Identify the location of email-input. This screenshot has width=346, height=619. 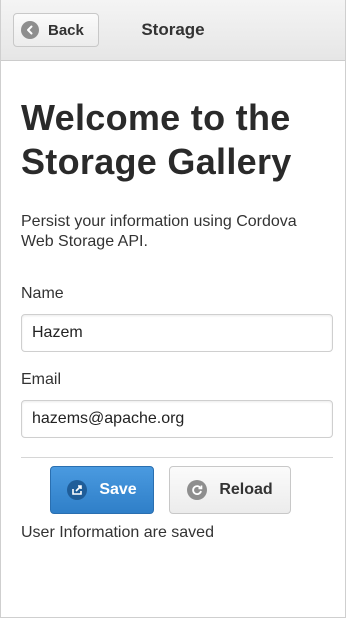
(177, 419).